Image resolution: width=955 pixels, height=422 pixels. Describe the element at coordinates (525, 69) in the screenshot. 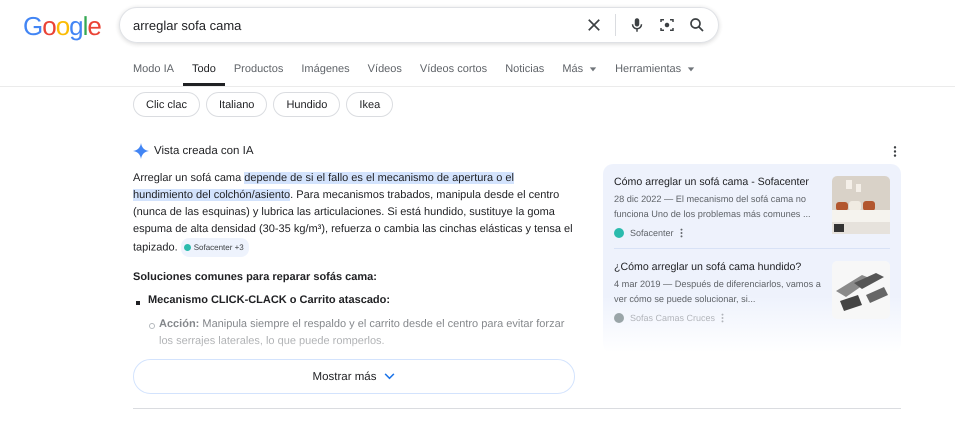

I see `search-tab: Noticias` at that location.